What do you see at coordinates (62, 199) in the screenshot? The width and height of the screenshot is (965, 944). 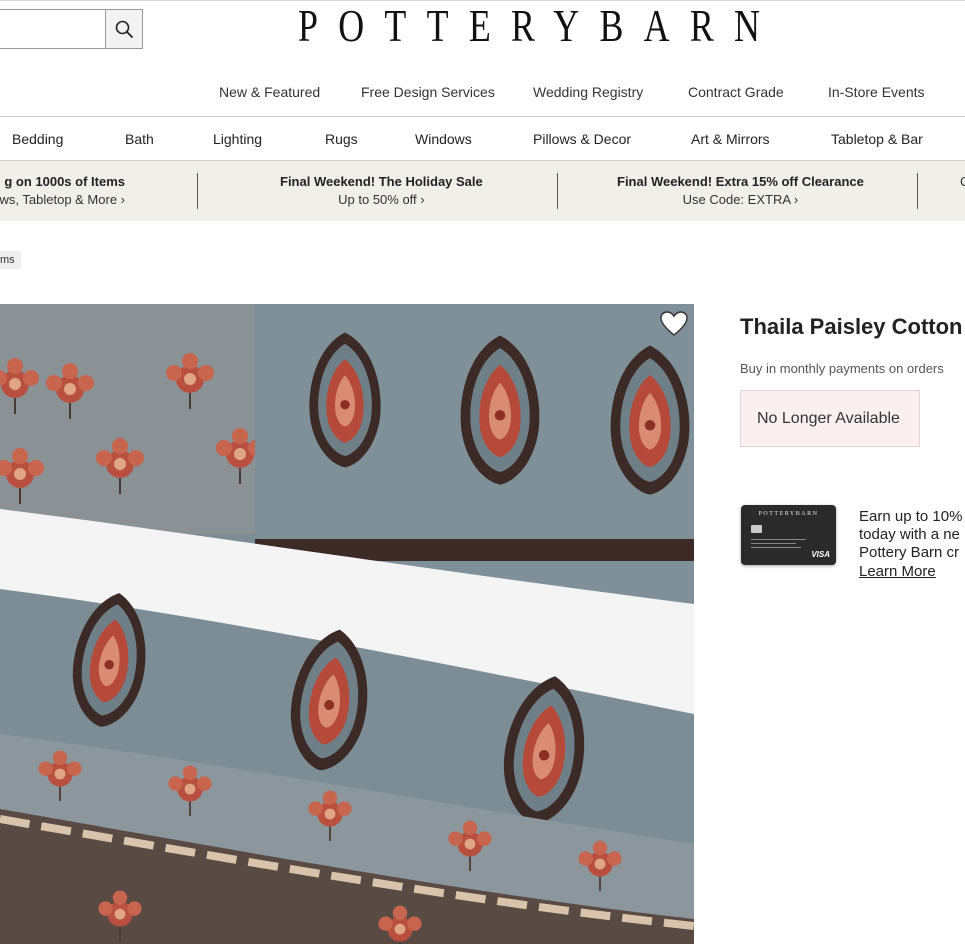 I see `promo-subtitle: ws, Tabletop & More ›` at bounding box center [62, 199].